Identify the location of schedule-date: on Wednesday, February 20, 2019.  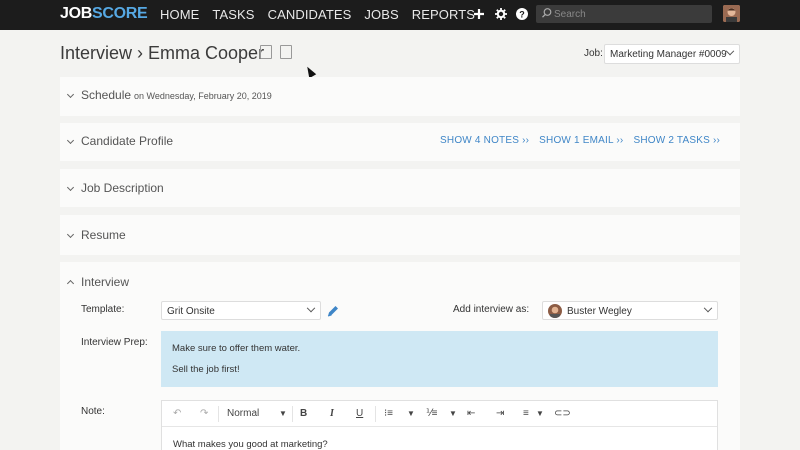
(203, 96).